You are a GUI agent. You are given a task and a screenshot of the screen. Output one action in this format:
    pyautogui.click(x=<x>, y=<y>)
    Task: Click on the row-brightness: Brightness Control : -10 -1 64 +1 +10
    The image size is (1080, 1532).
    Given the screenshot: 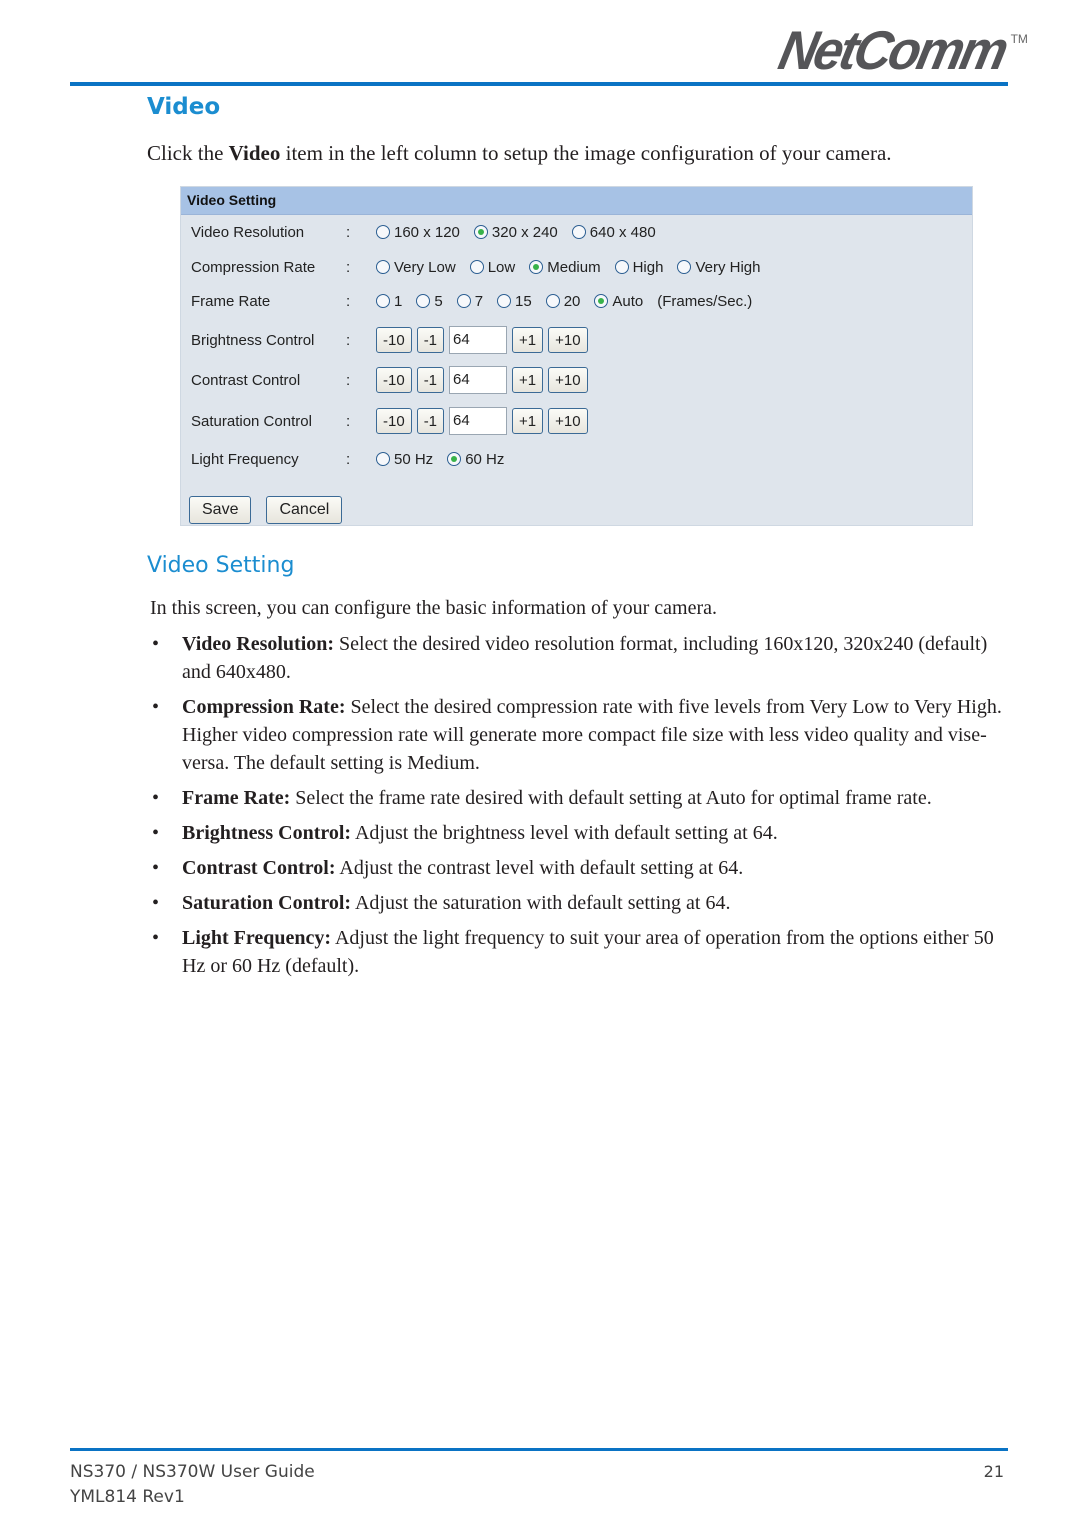 What is the action you would take?
    pyautogui.click(x=392, y=340)
    